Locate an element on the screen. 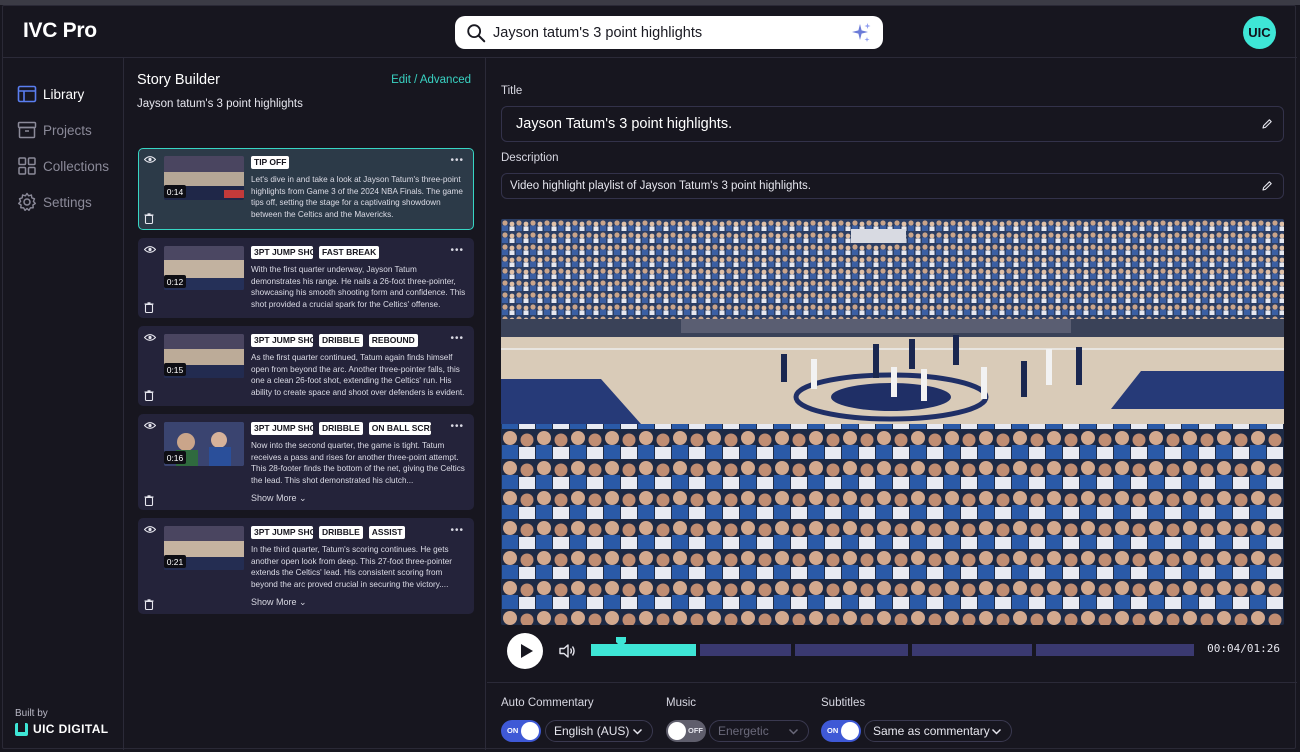 The image size is (1300, 752). commentary-language-select: English (AUS) is located at coordinates (599, 731).